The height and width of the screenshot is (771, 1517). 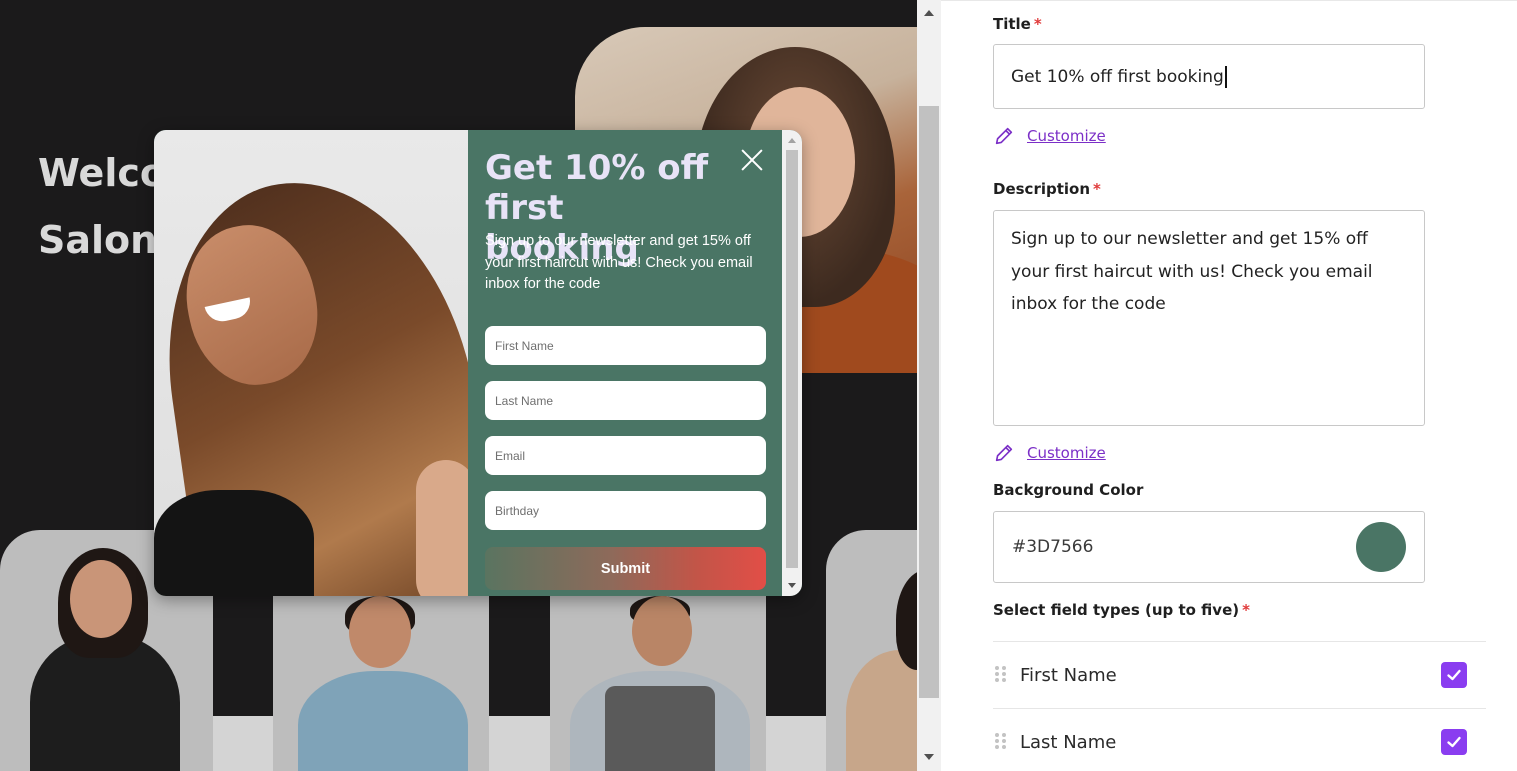 I want to click on field-type-row: First Name, so click(x=1239, y=674).